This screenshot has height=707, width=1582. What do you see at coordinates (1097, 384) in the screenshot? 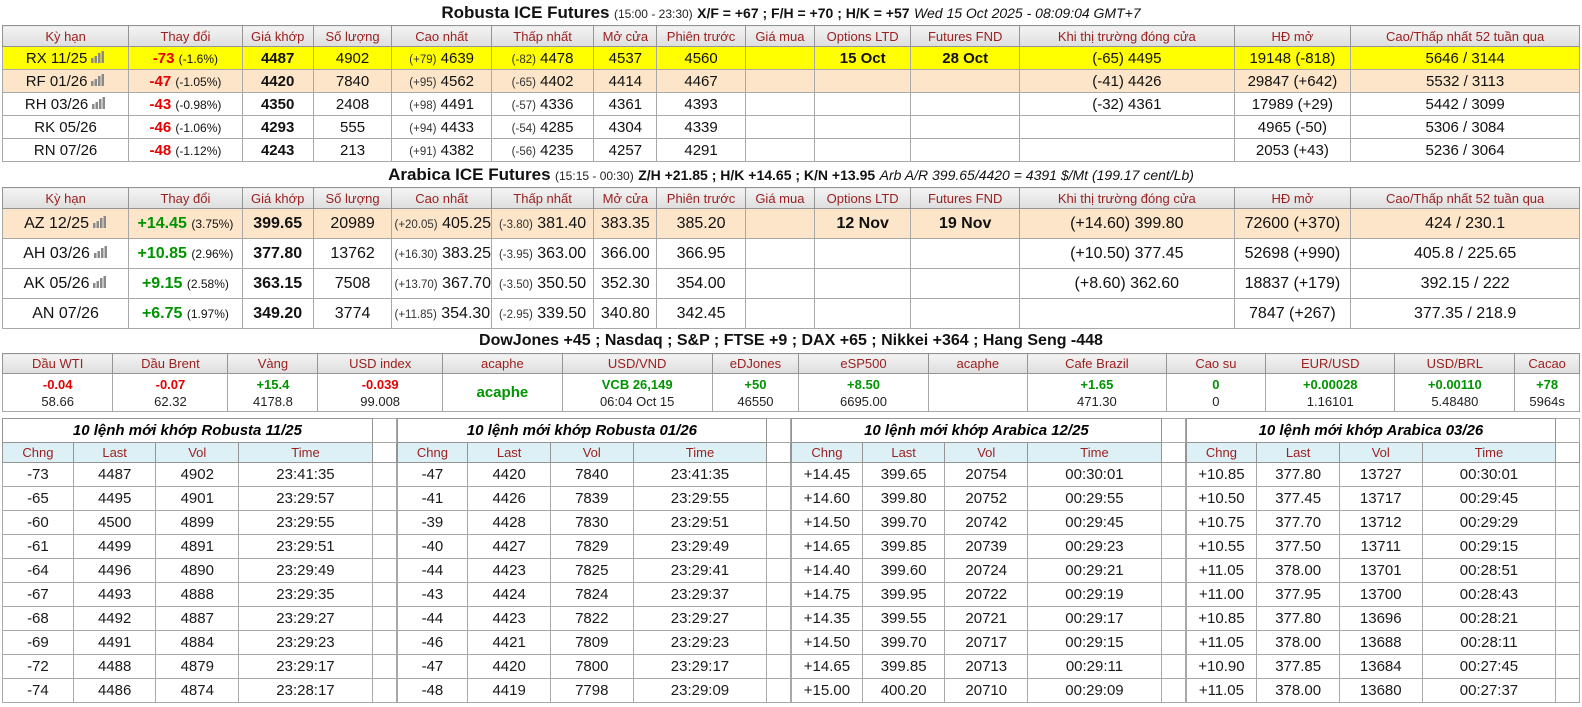
I see `cafe-brazil-change: +1.65` at bounding box center [1097, 384].